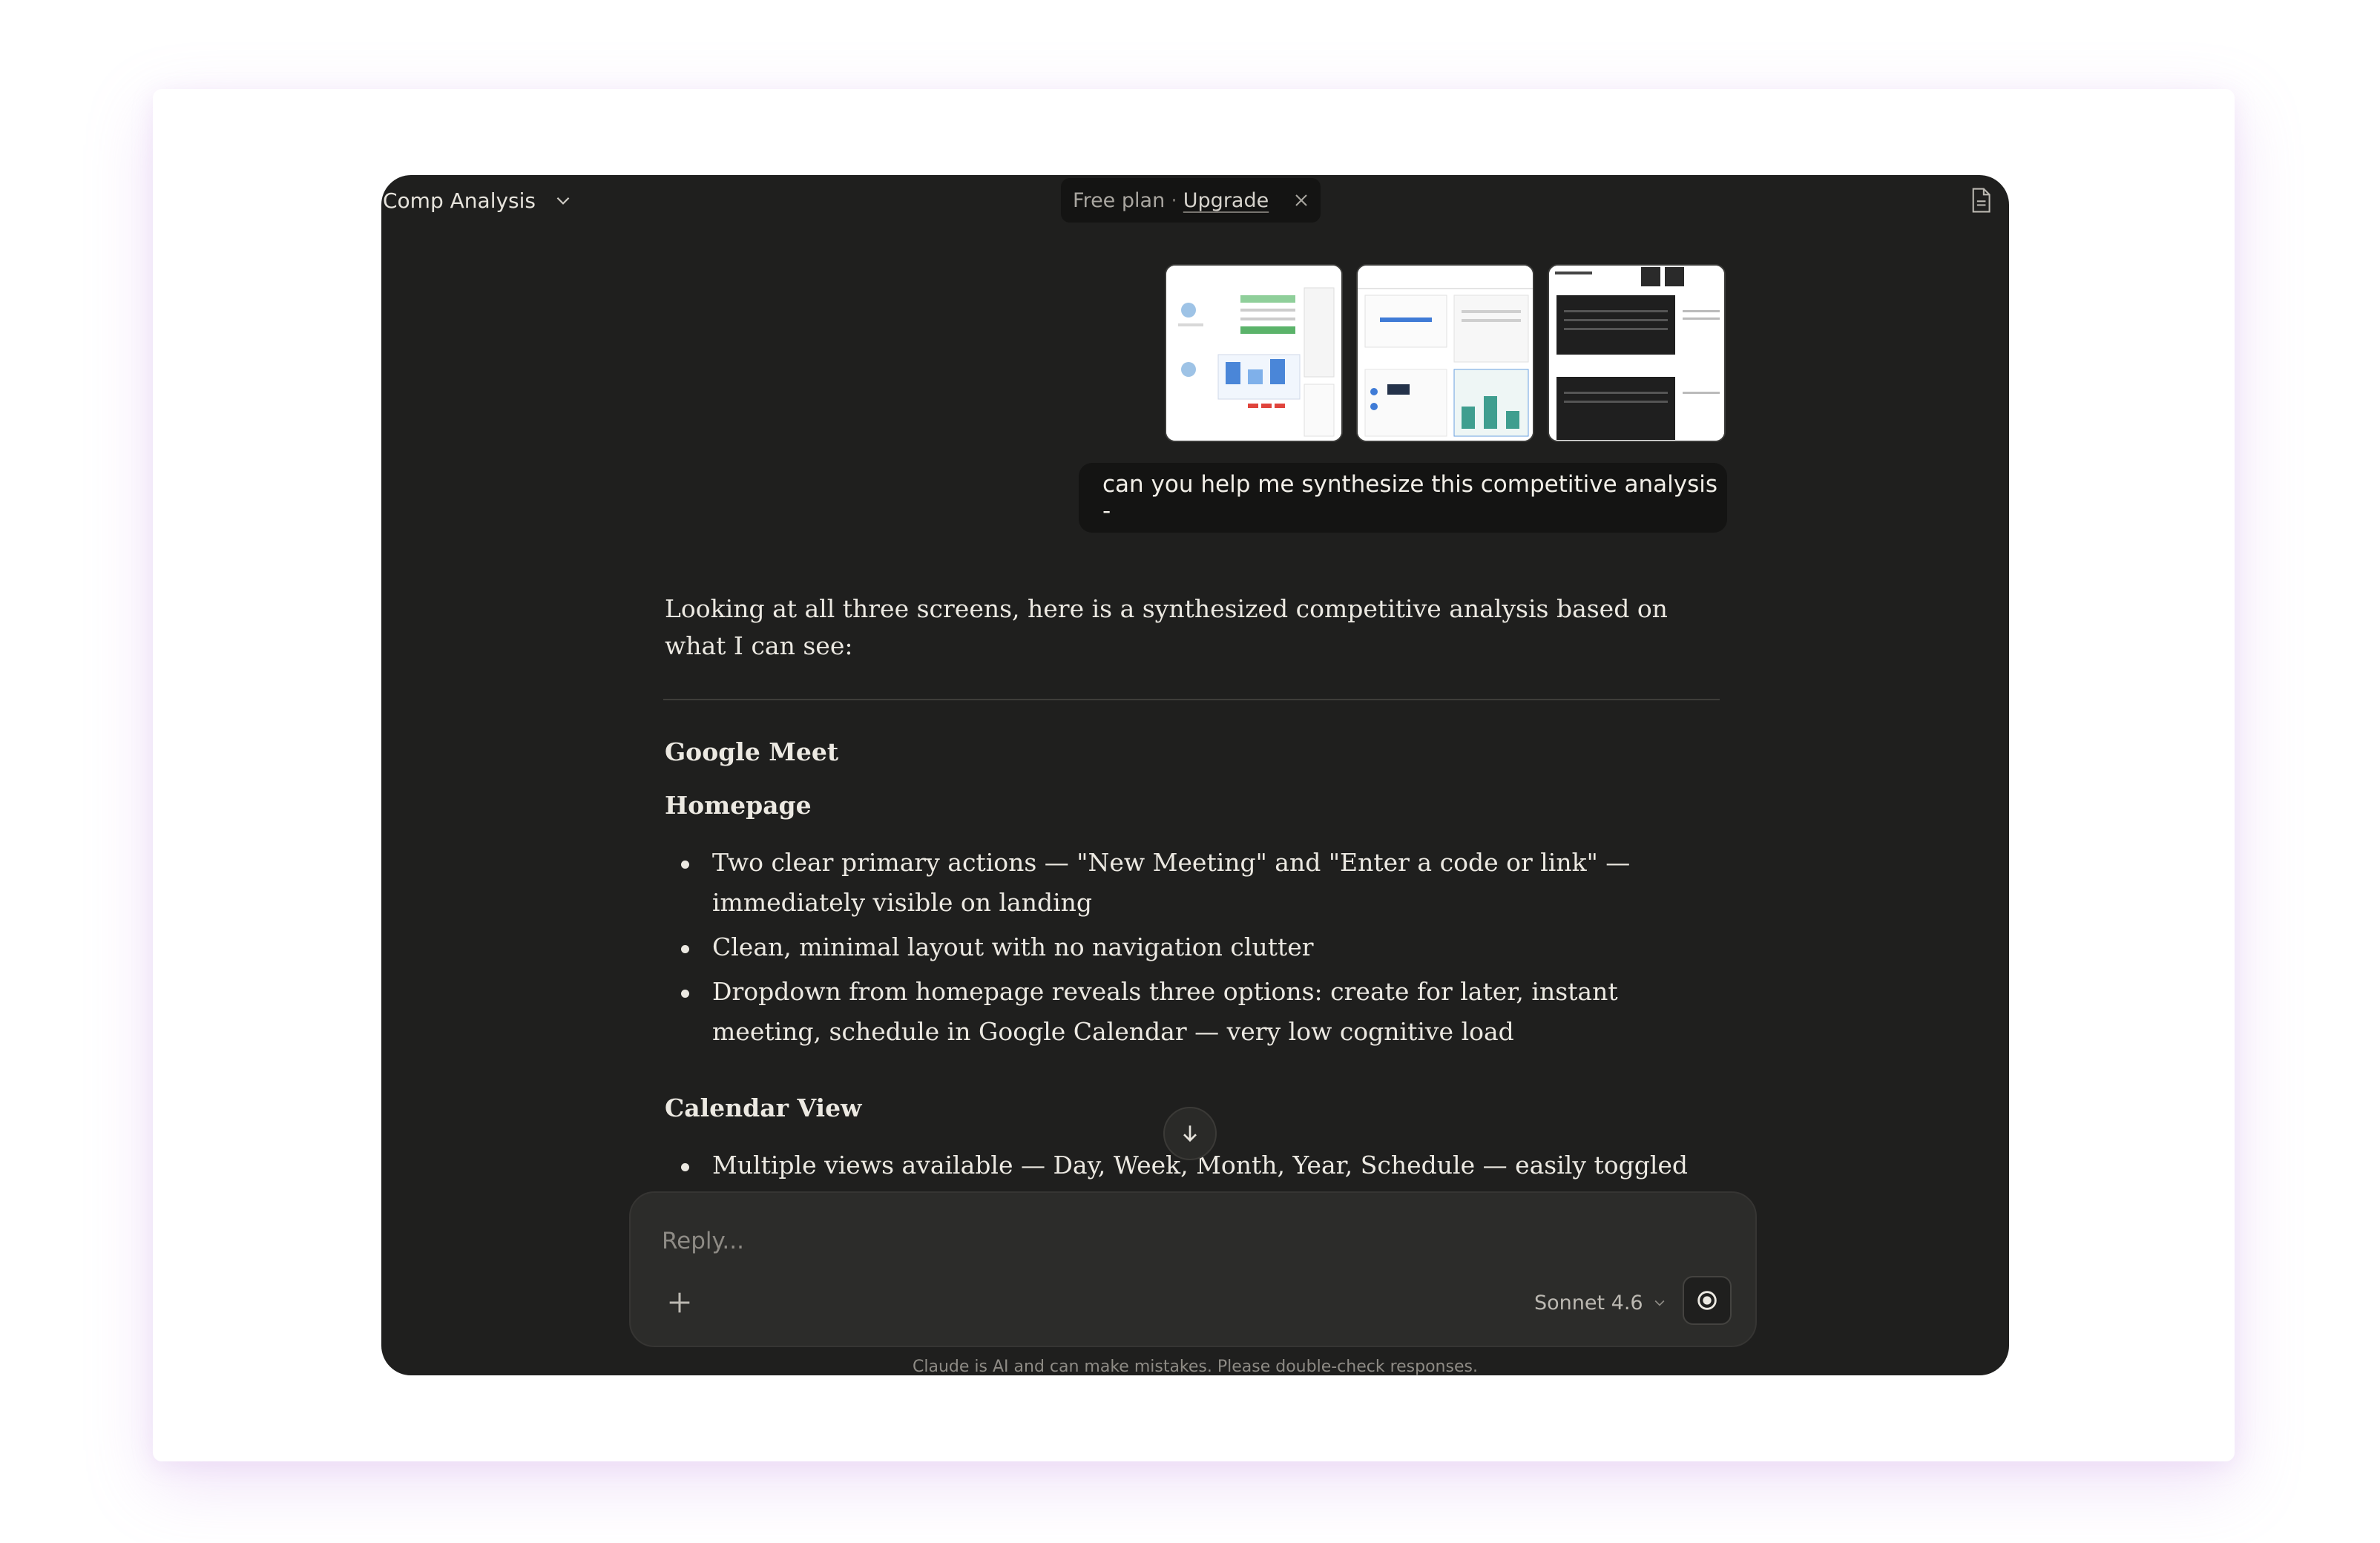  Describe the element at coordinates (1226, 201) in the screenshot. I see `upgrade-link: Upgrade` at that location.